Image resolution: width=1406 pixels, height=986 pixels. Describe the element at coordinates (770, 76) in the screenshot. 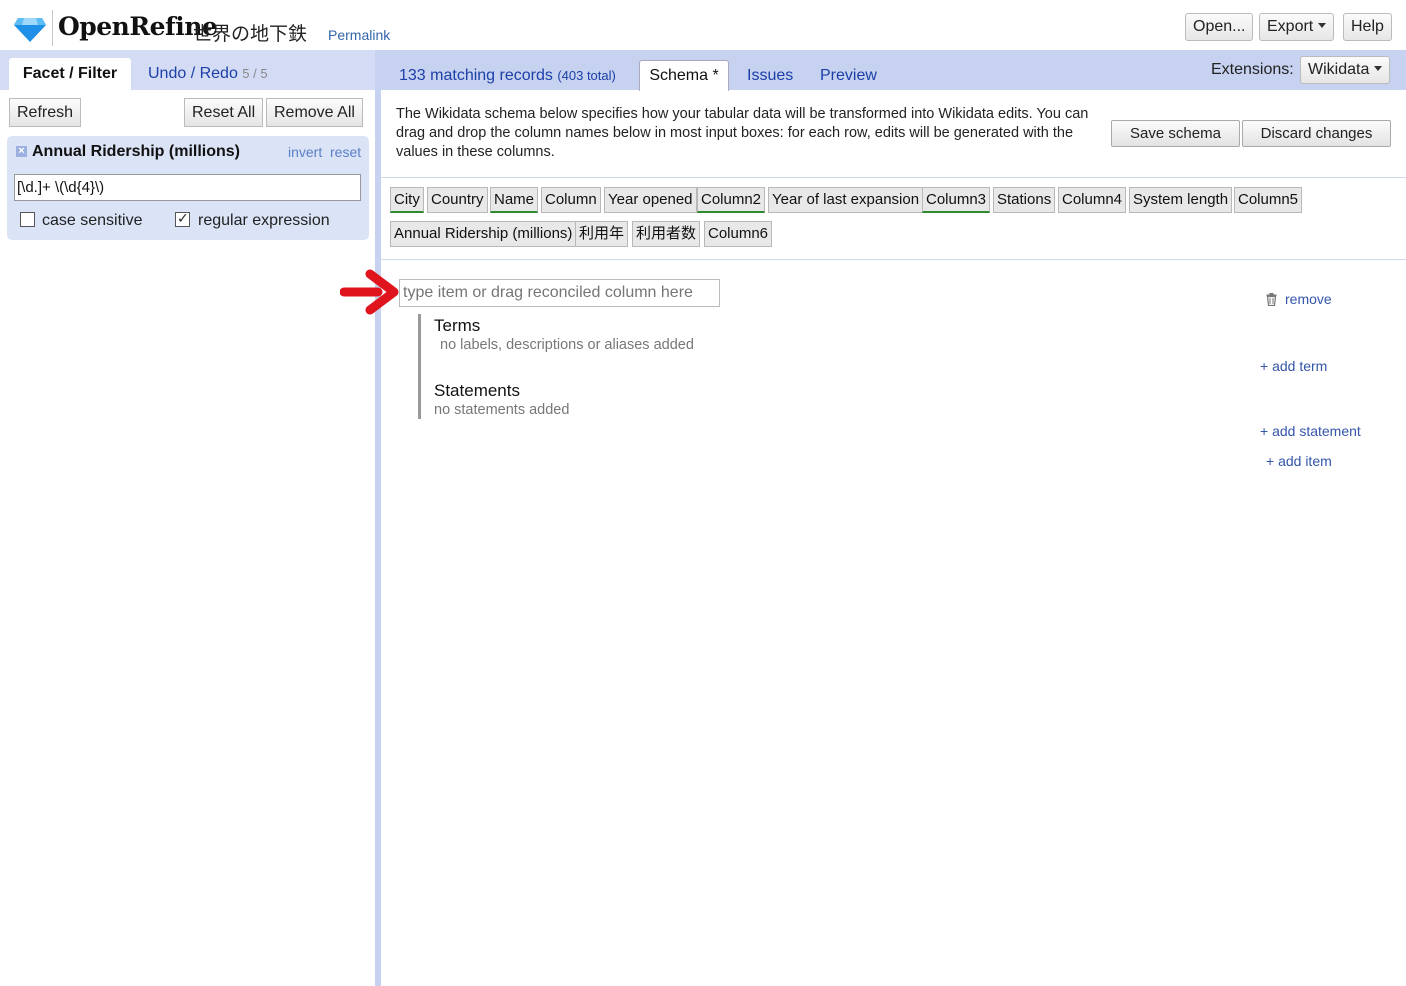

I see `tab-issues: Issues` at that location.